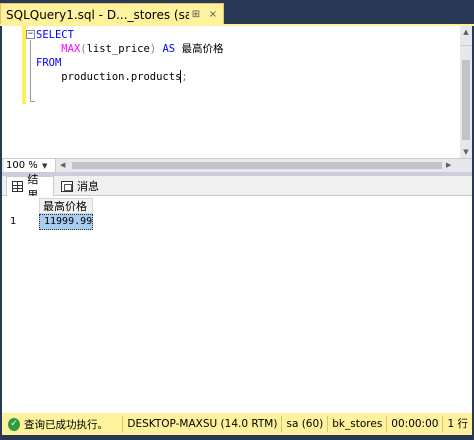 This screenshot has width=474, height=440. I want to click on result-tabs: 结果 消息, so click(237, 187).